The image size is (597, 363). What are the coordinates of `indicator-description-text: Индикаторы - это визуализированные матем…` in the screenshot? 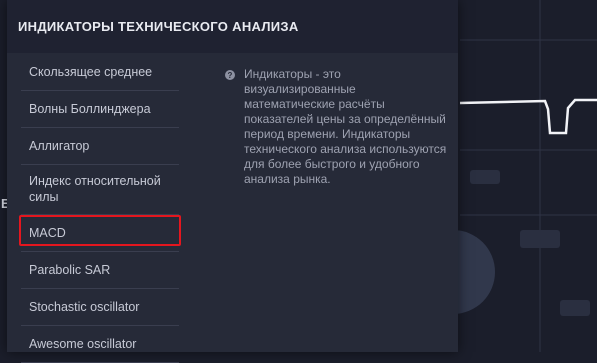 It's located at (345, 126).